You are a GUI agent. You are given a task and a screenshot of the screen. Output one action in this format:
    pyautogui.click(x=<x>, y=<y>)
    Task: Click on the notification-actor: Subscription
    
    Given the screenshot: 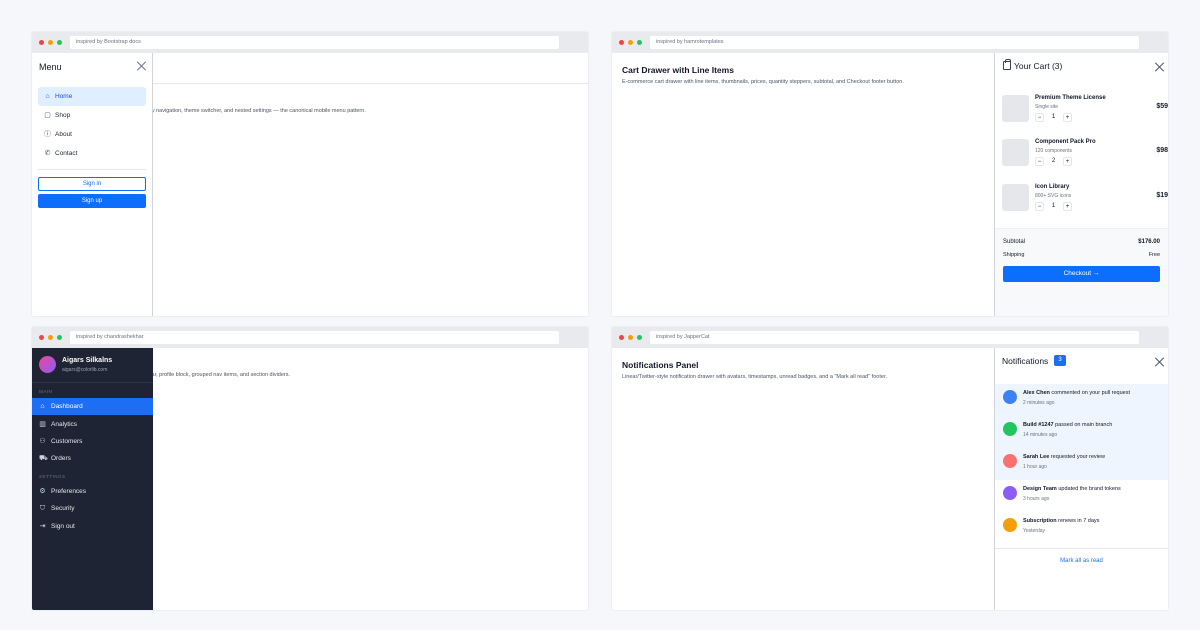 What is the action you would take?
    pyautogui.click(x=1040, y=521)
    